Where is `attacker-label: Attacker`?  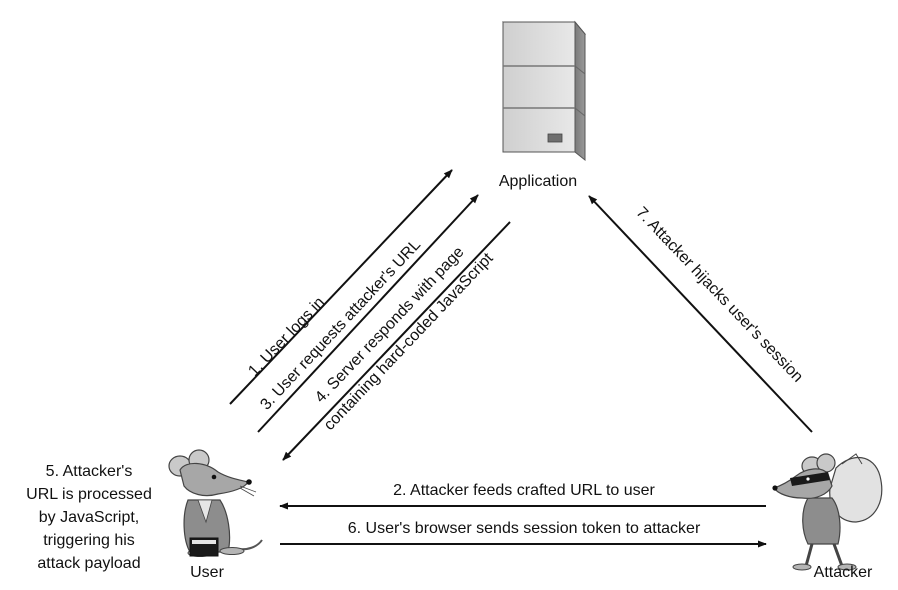 attacker-label: Attacker is located at coordinates (843, 572).